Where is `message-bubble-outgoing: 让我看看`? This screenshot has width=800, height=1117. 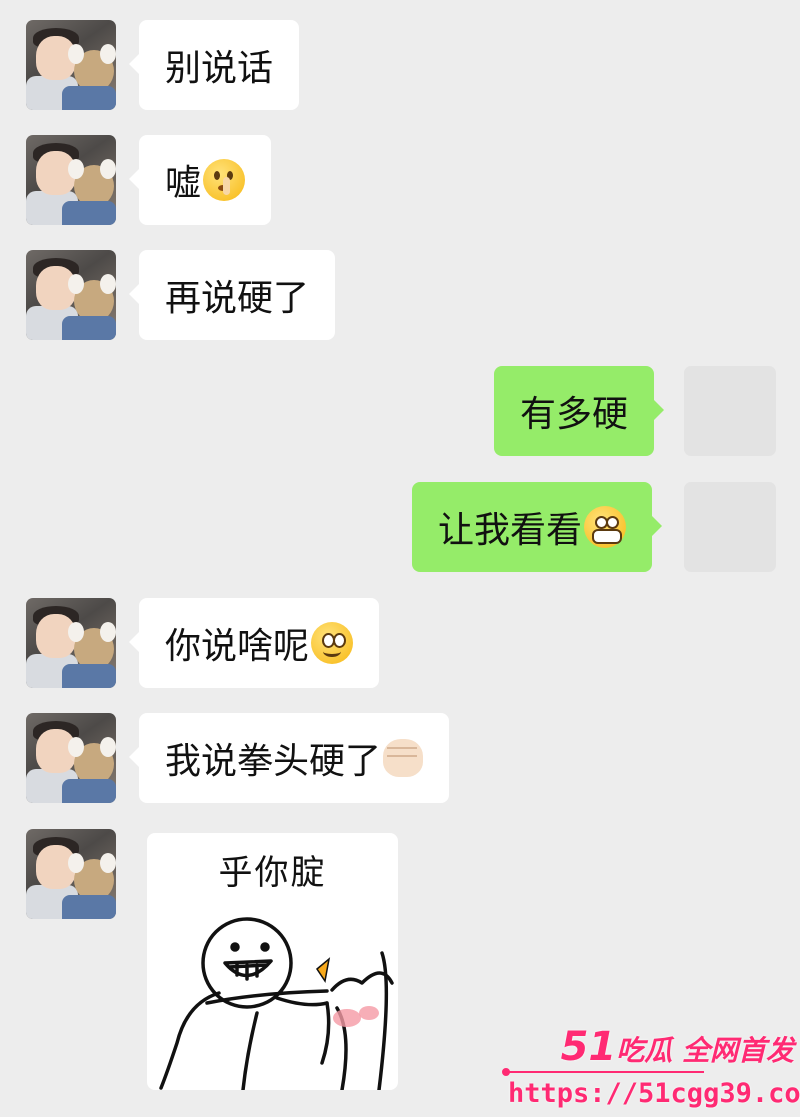
message-bubble-outgoing: 让我看看 is located at coordinates (537, 527).